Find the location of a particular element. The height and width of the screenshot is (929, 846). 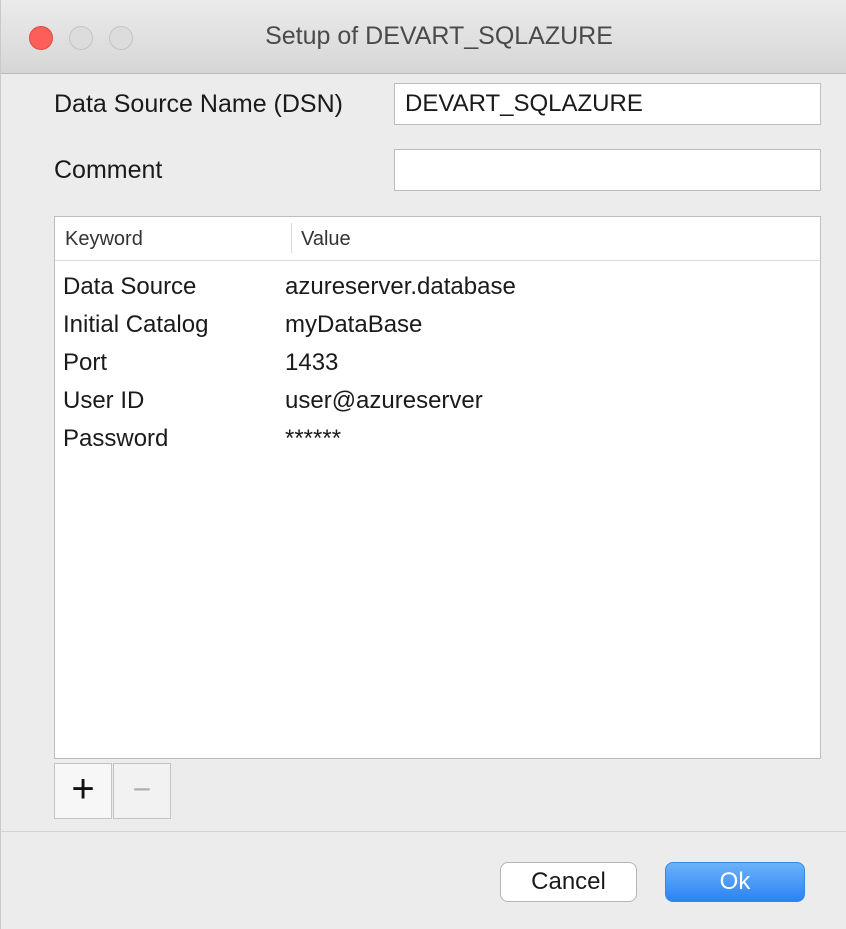

table-row: Data Source azureserver.database is located at coordinates (437, 286).